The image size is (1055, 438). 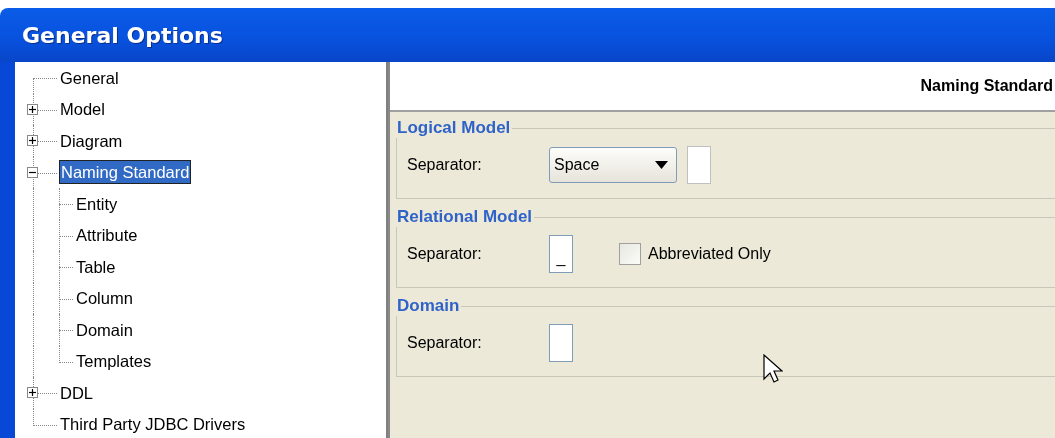 What do you see at coordinates (630, 254) in the screenshot?
I see `checkbox` at bounding box center [630, 254].